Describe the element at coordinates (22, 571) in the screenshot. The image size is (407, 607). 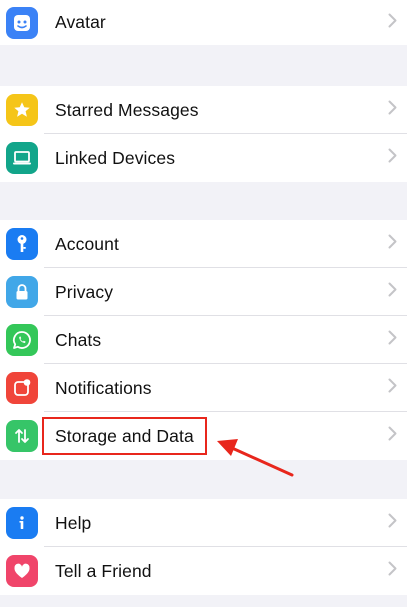
I see `heart-icon` at that location.